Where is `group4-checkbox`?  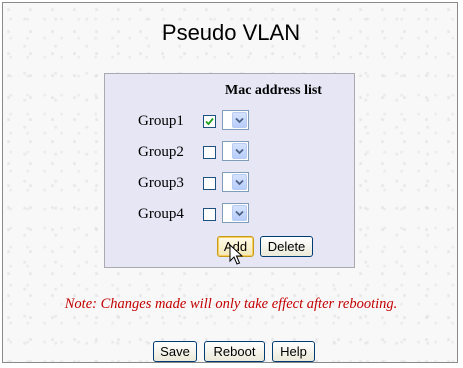 group4-checkbox is located at coordinates (209, 214).